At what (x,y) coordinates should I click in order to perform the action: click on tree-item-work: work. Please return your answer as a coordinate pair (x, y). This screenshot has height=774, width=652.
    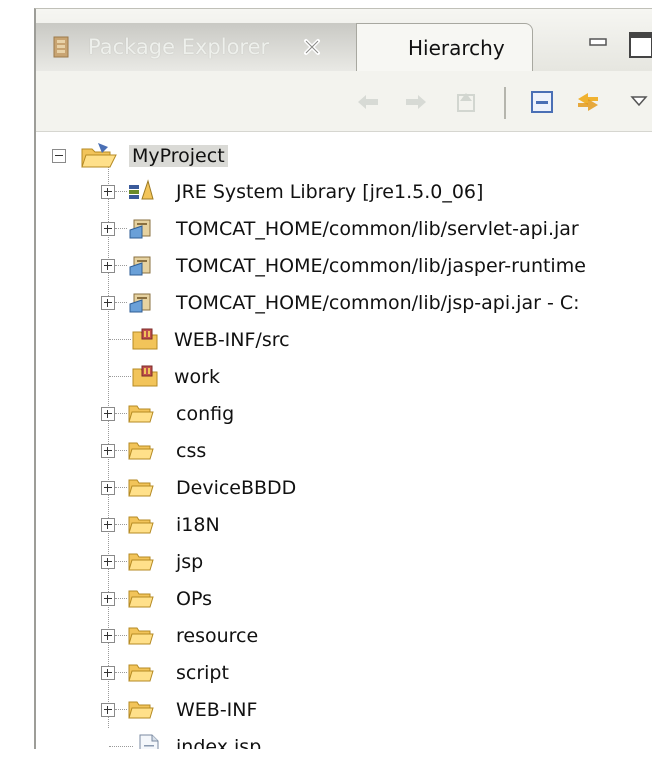
    Looking at the image, I should click on (336, 378).